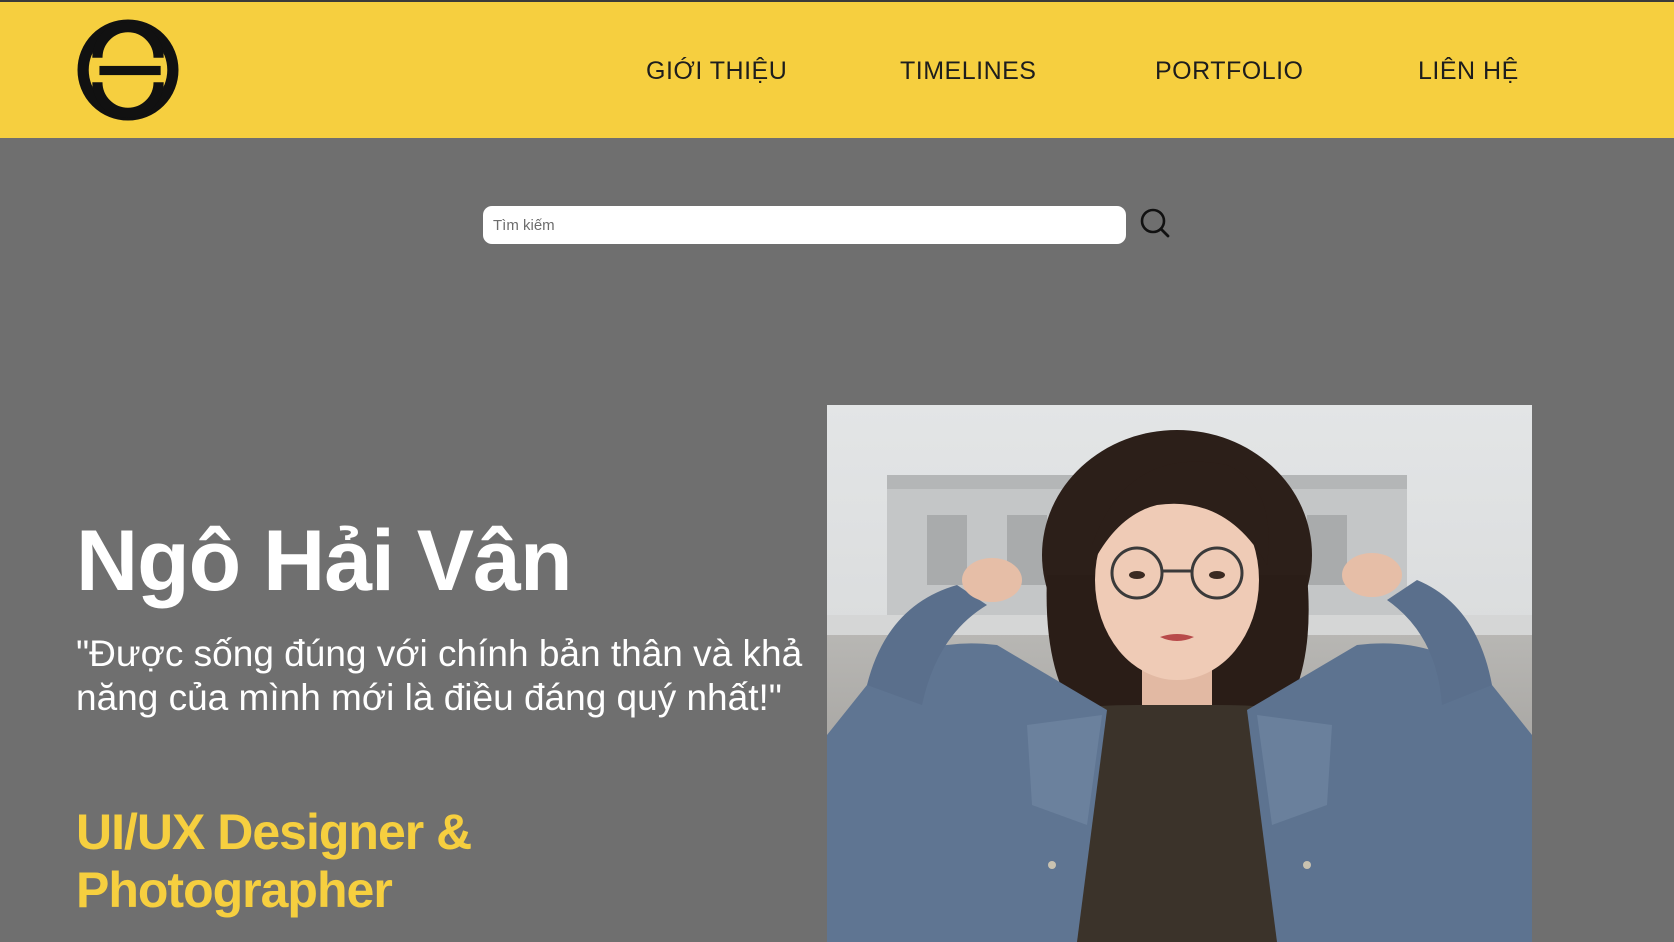 The height and width of the screenshot is (942, 1674). I want to click on top-header: GIỚI THIỆU TIMELINES PORTFOLIO LIÊN HỆ, so click(837, 69).